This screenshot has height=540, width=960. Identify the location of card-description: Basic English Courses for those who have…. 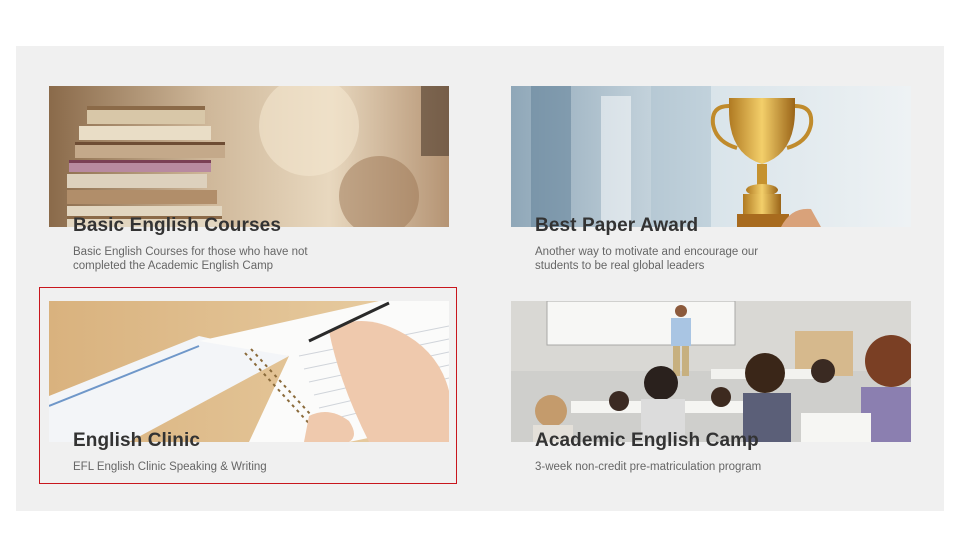
(190, 259).